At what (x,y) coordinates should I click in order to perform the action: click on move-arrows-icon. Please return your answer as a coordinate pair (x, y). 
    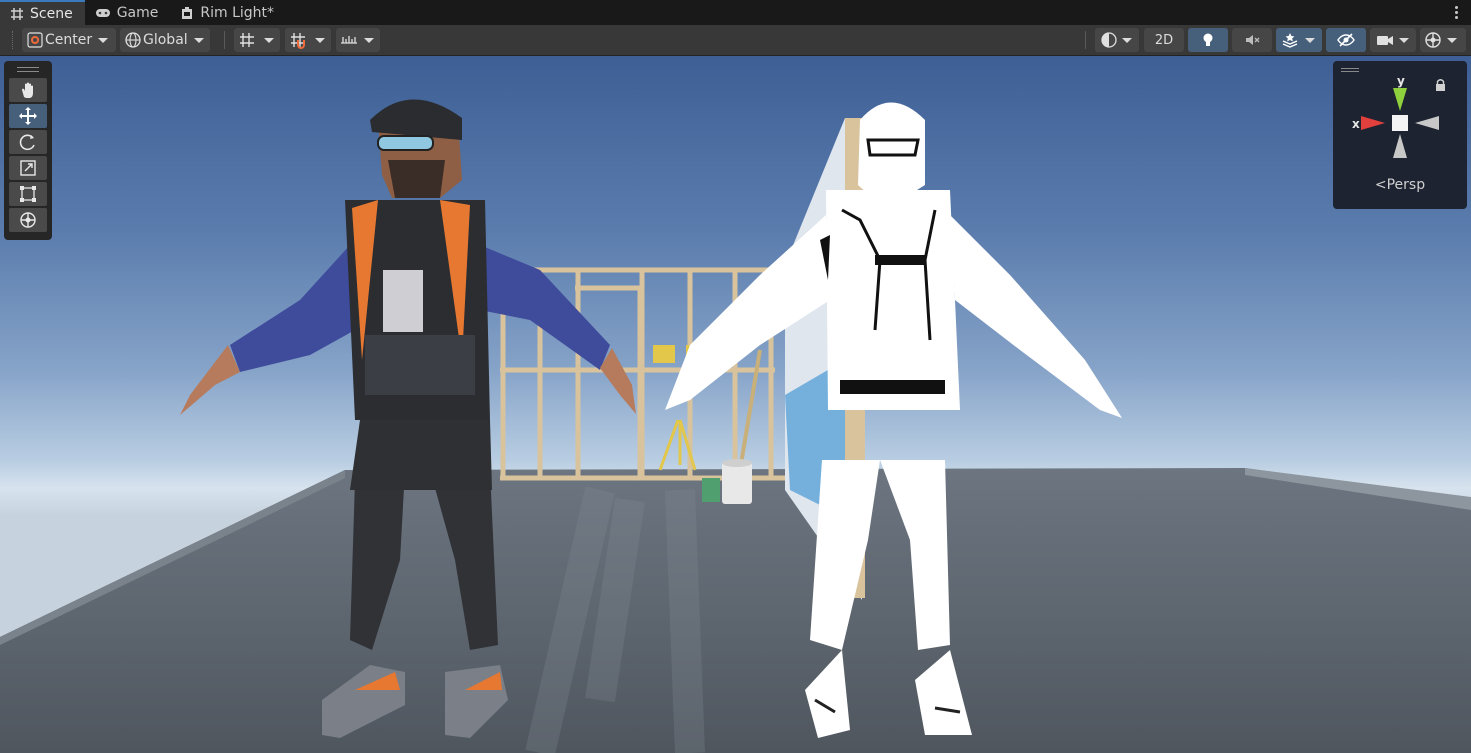
    Looking at the image, I should click on (28, 116).